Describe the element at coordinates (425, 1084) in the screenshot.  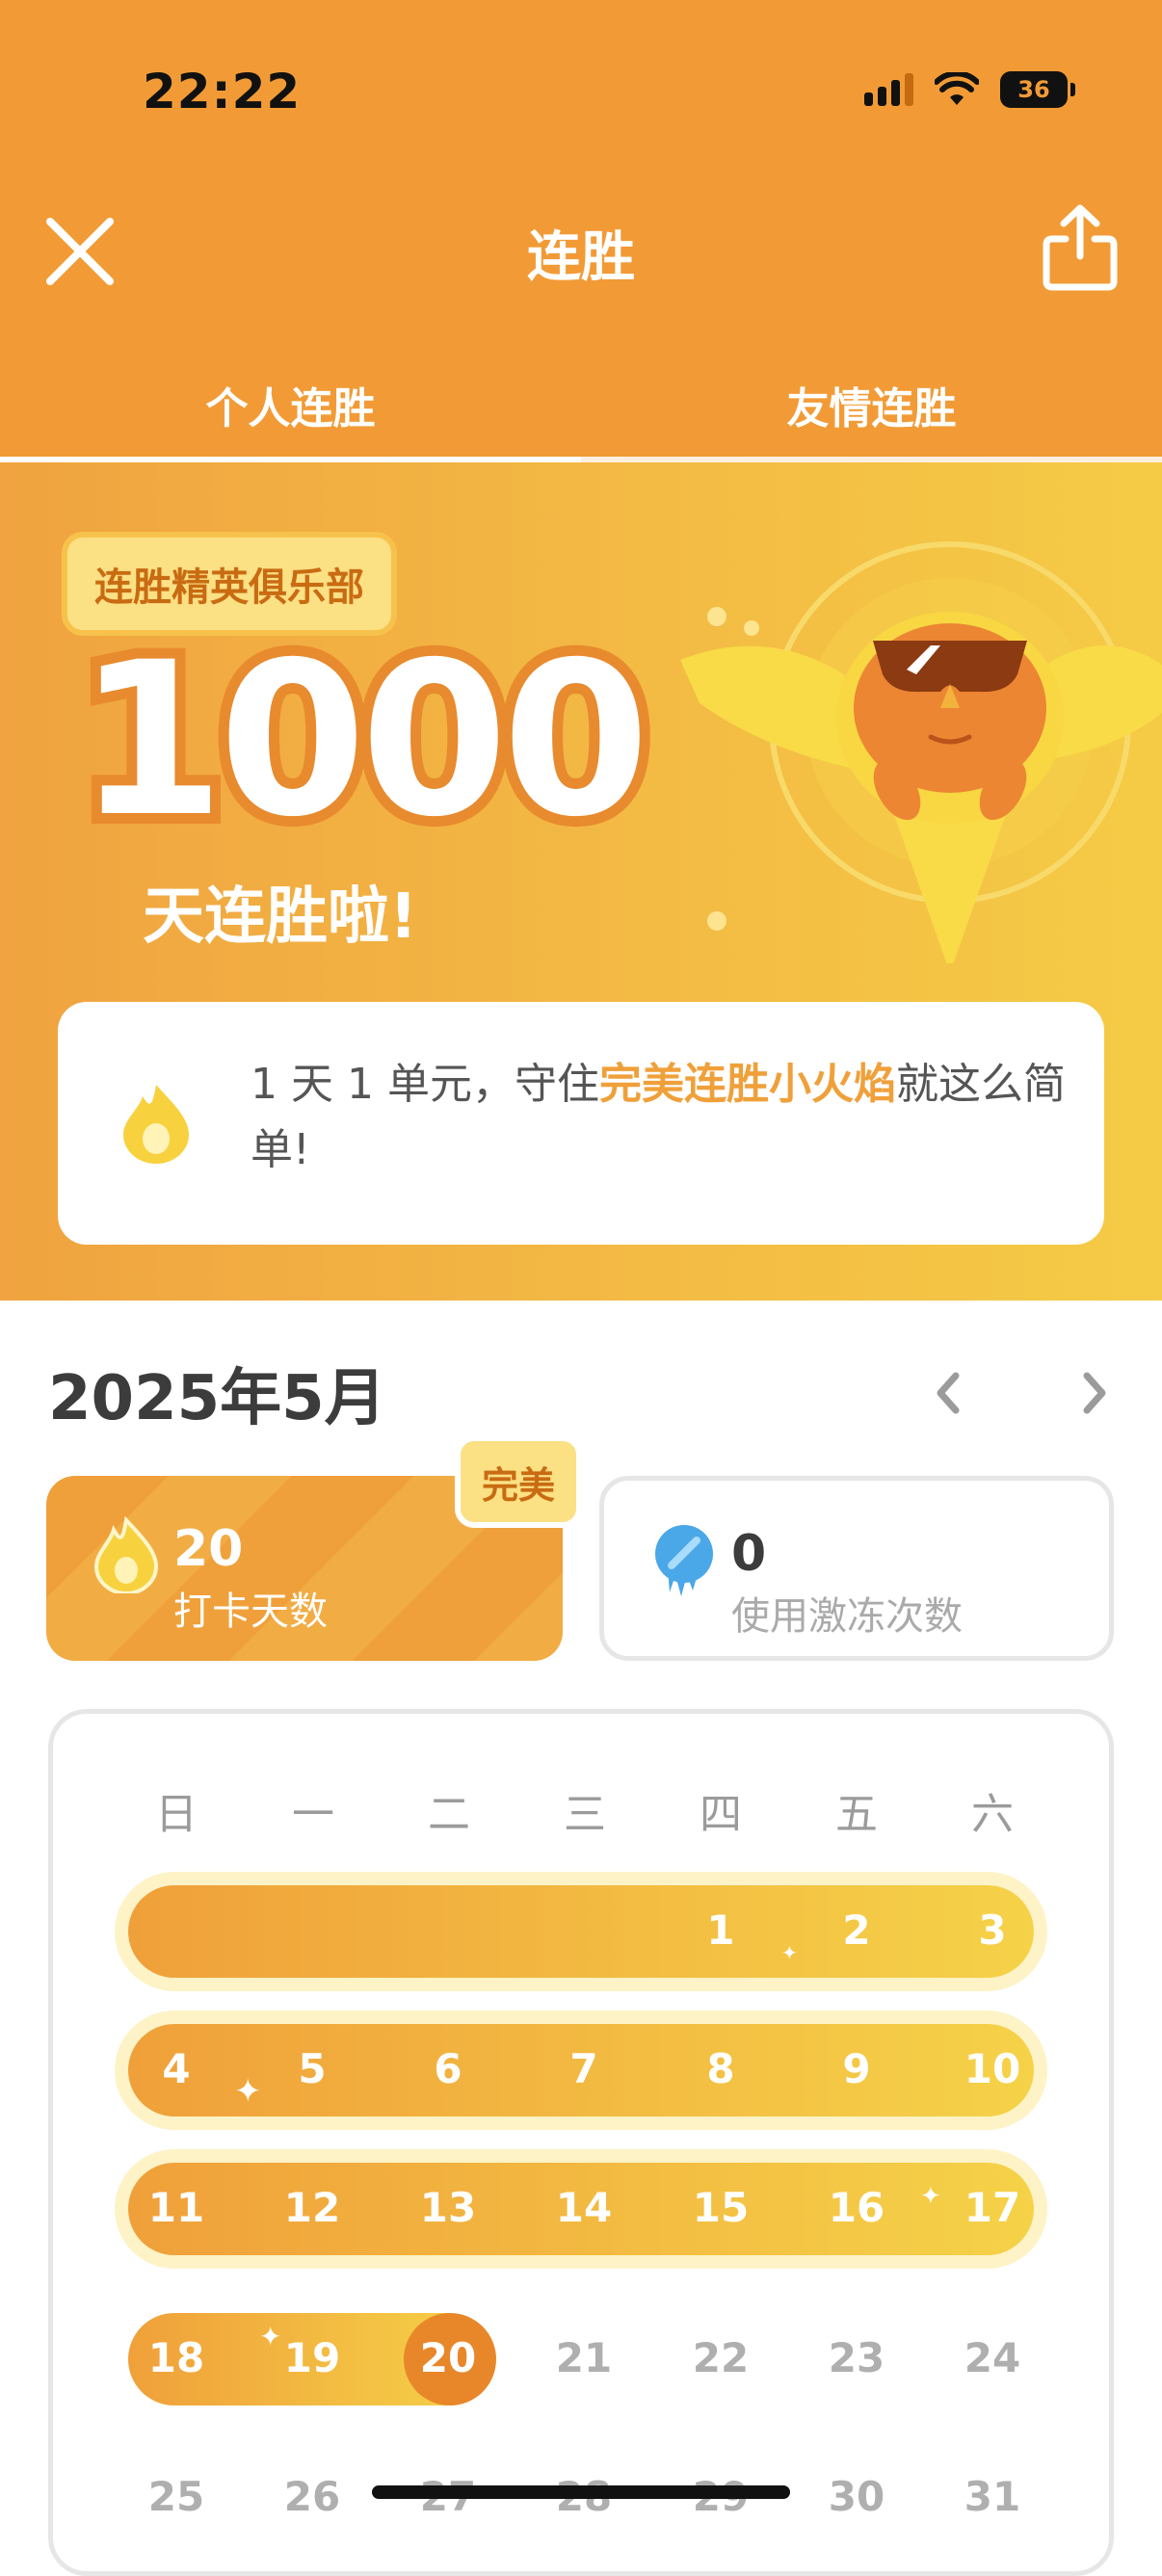
I see `promo-text-start: 1 天 1 单元，守住` at that location.